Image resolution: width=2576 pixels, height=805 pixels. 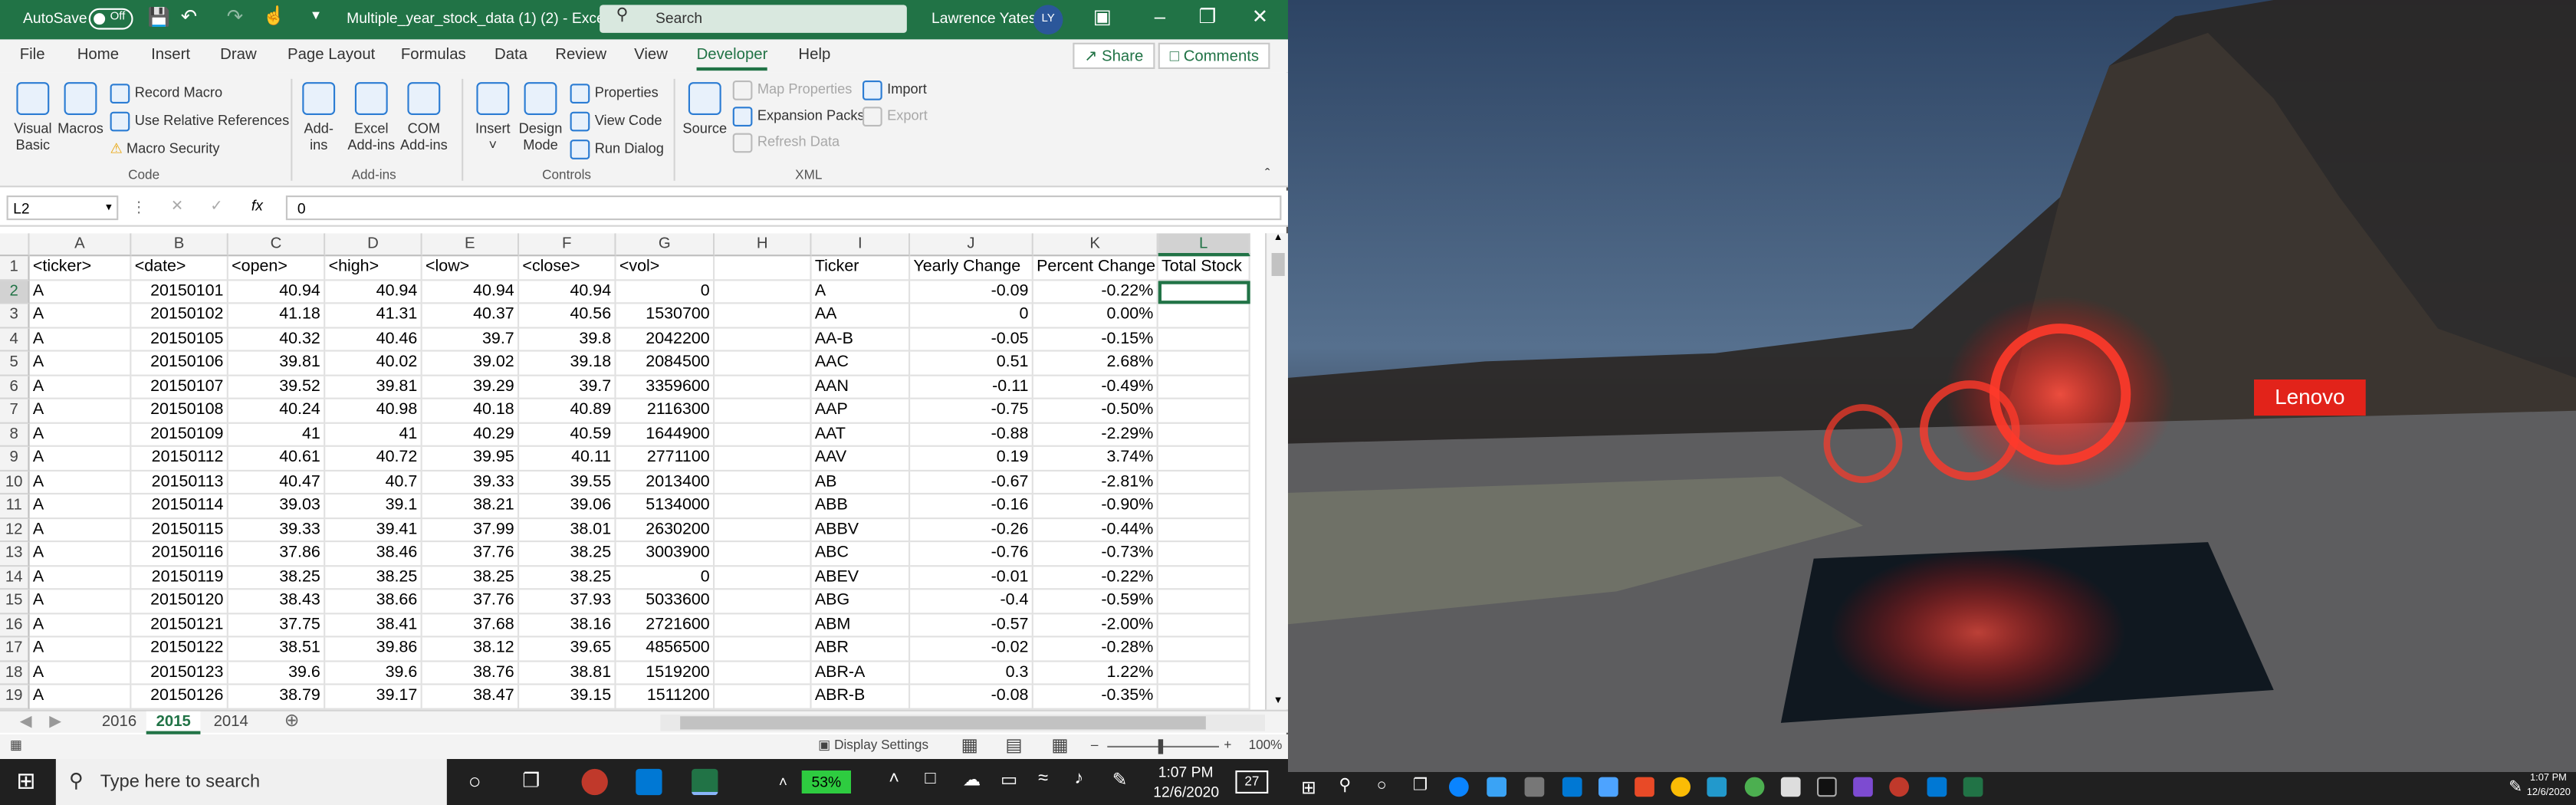 I want to click on table-cell: 38.41, so click(x=373, y=626).